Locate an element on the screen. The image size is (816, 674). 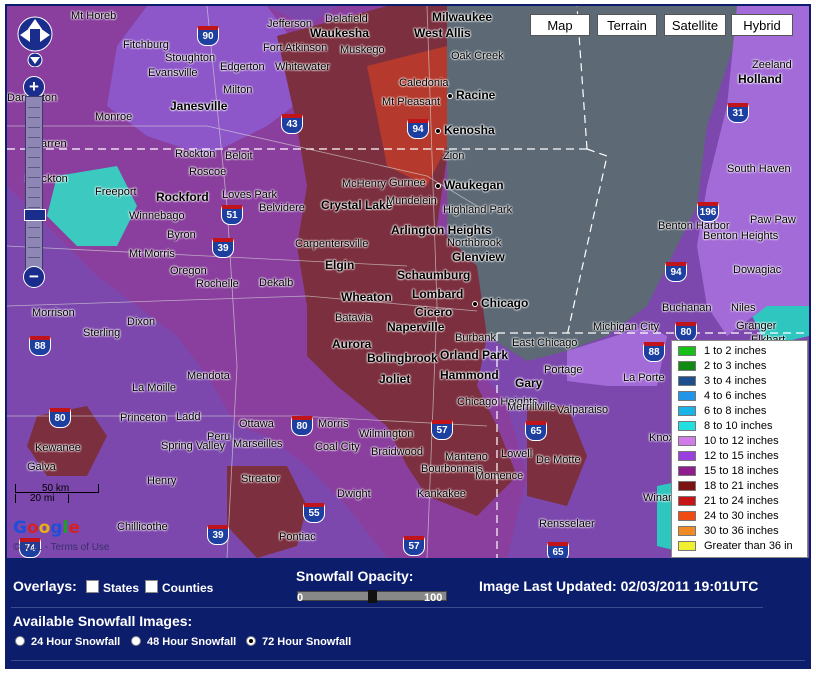
city-label: Michigan City is located at coordinates (626, 327).